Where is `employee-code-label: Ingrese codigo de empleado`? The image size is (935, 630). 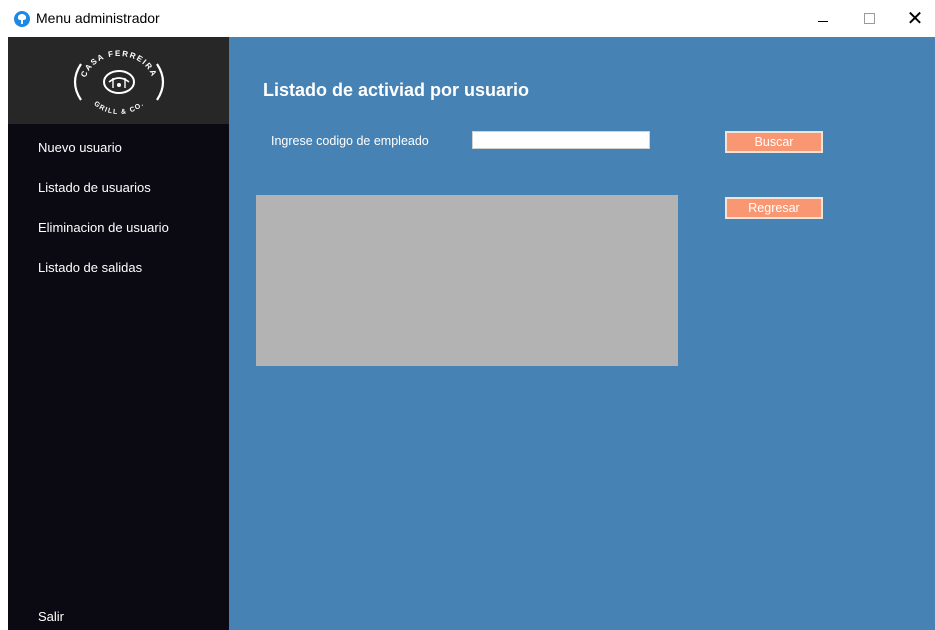 employee-code-label: Ingrese codigo de empleado is located at coordinates (350, 141).